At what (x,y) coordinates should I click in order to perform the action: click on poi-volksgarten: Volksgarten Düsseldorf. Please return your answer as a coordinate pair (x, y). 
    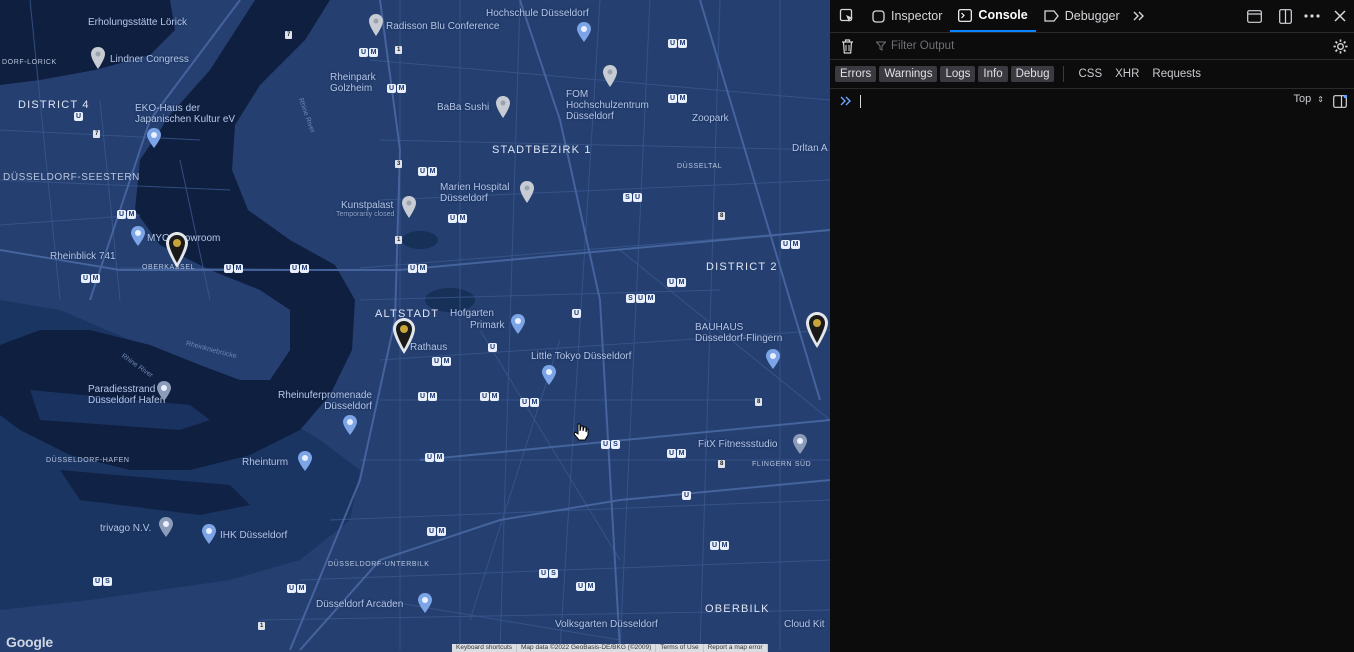
    Looking at the image, I should click on (606, 624).